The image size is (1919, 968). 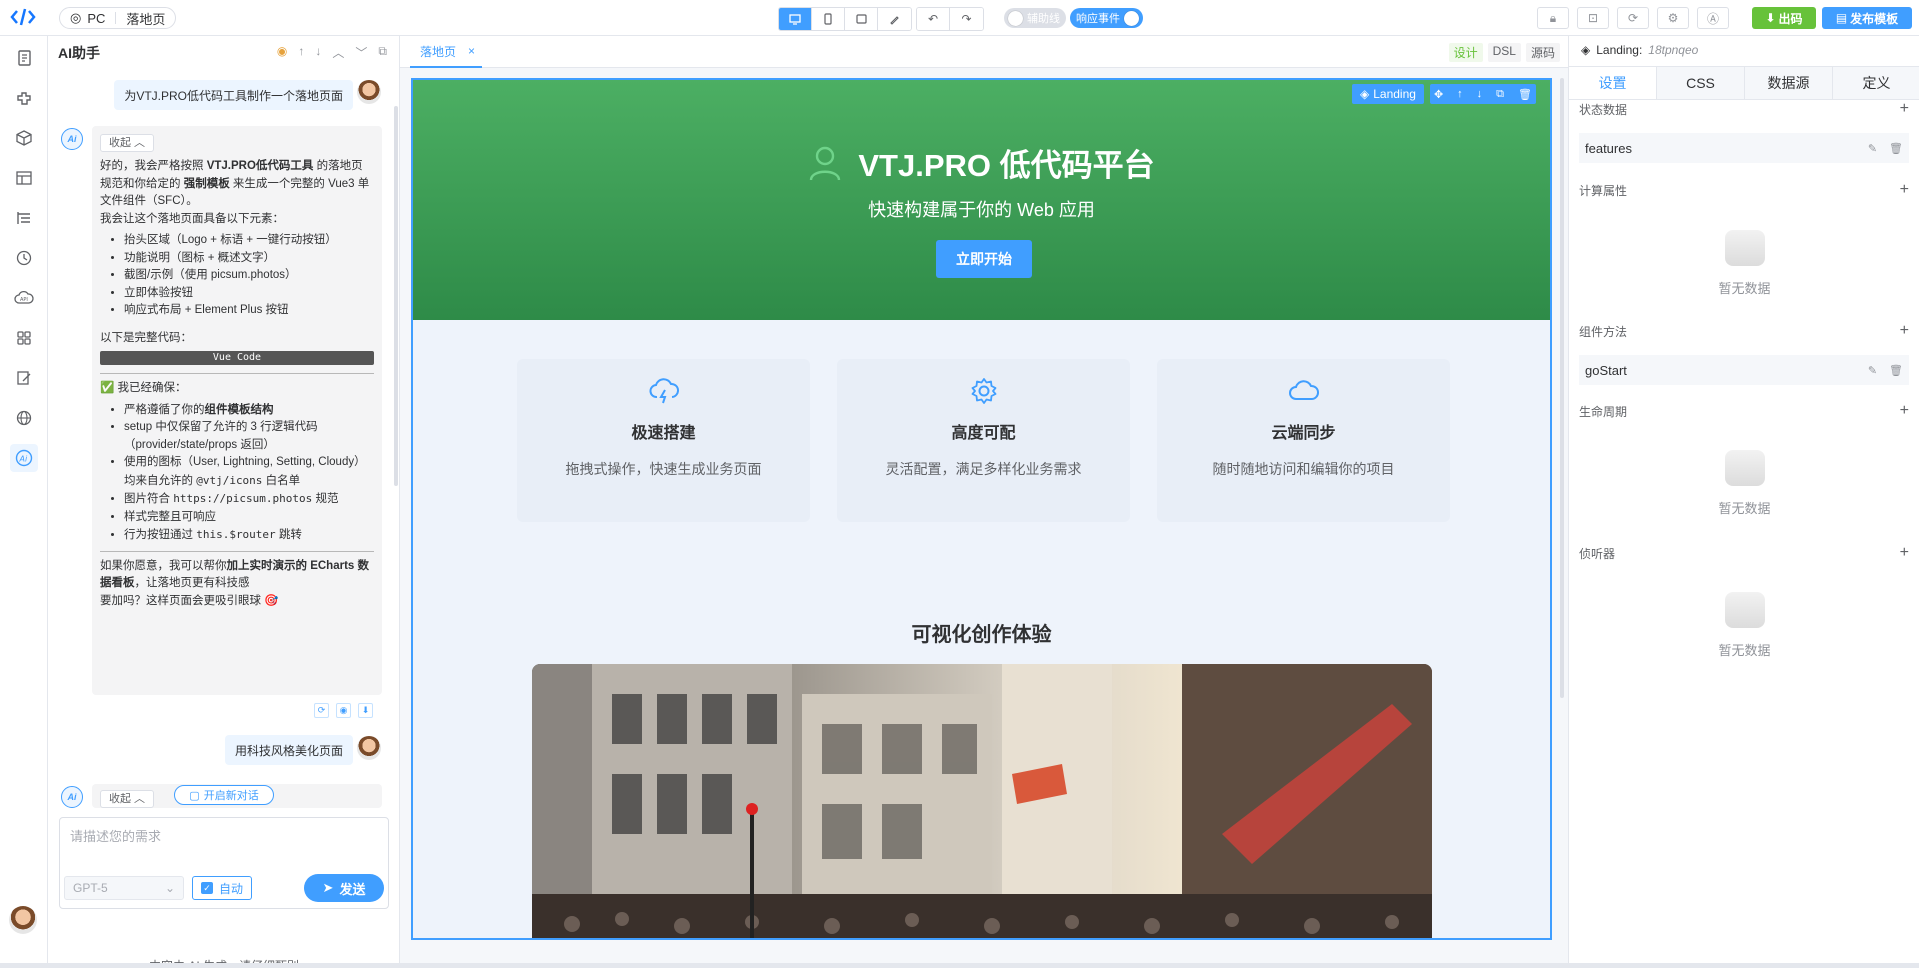 What do you see at coordinates (1504, 52) in the screenshot?
I see `dsl-mode-button: DSL` at bounding box center [1504, 52].